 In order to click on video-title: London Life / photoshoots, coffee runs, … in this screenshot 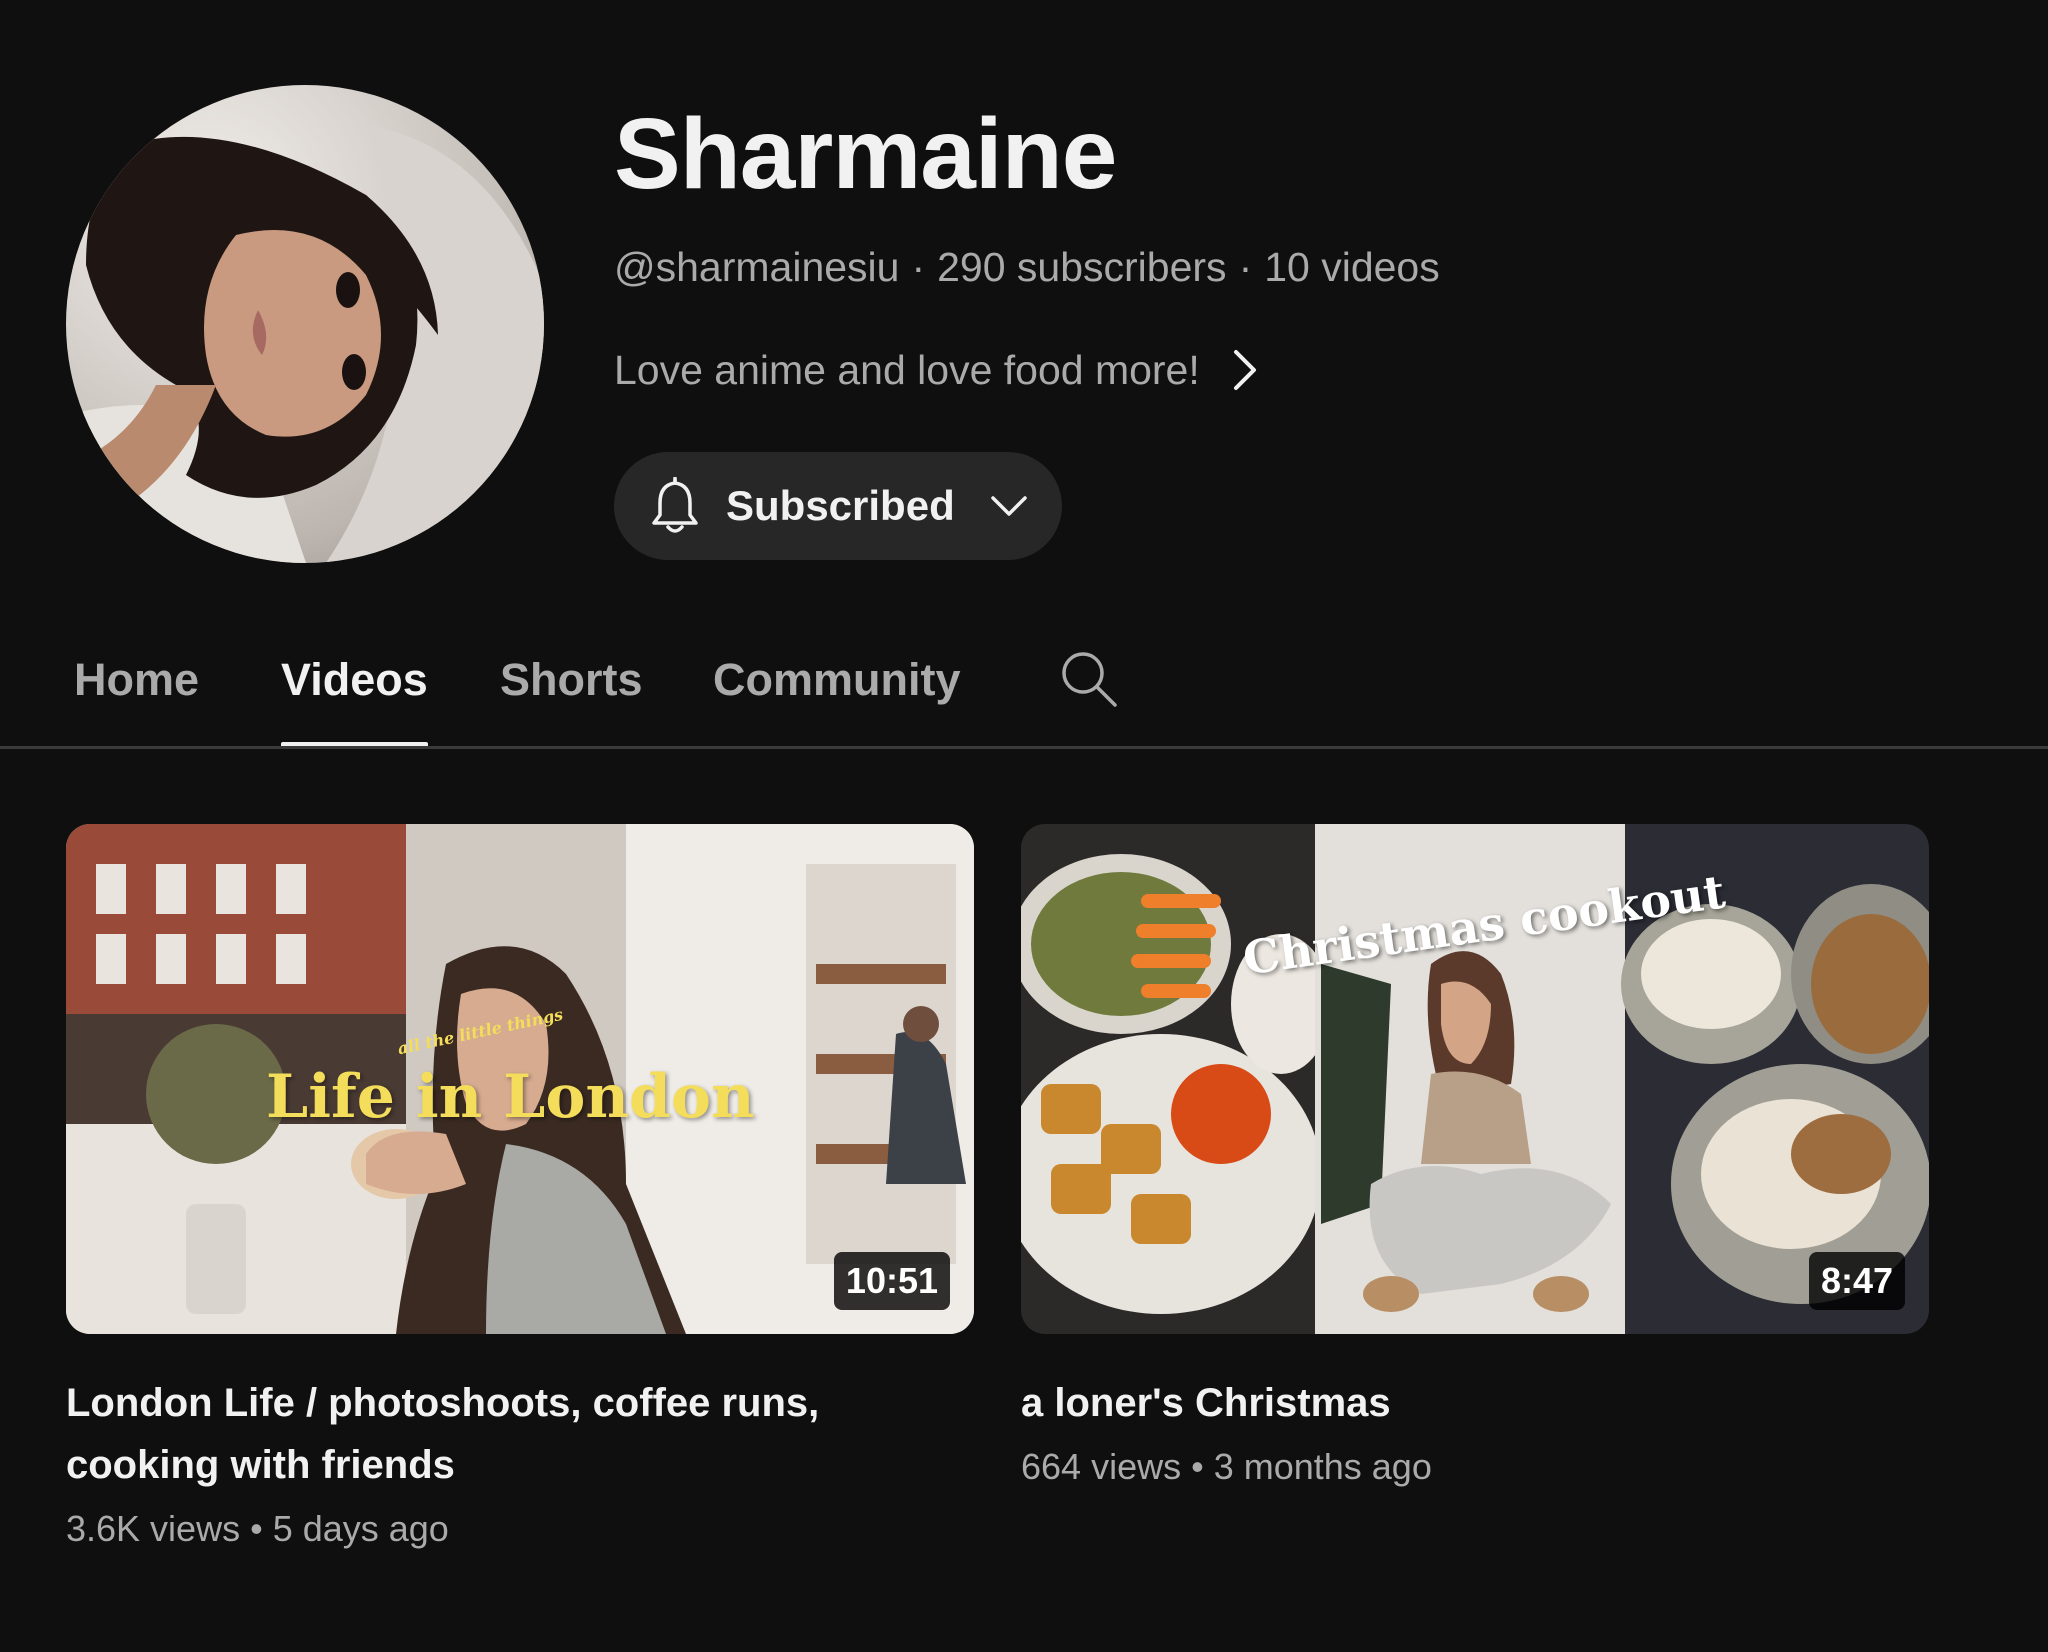, I will do `click(466, 1434)`.